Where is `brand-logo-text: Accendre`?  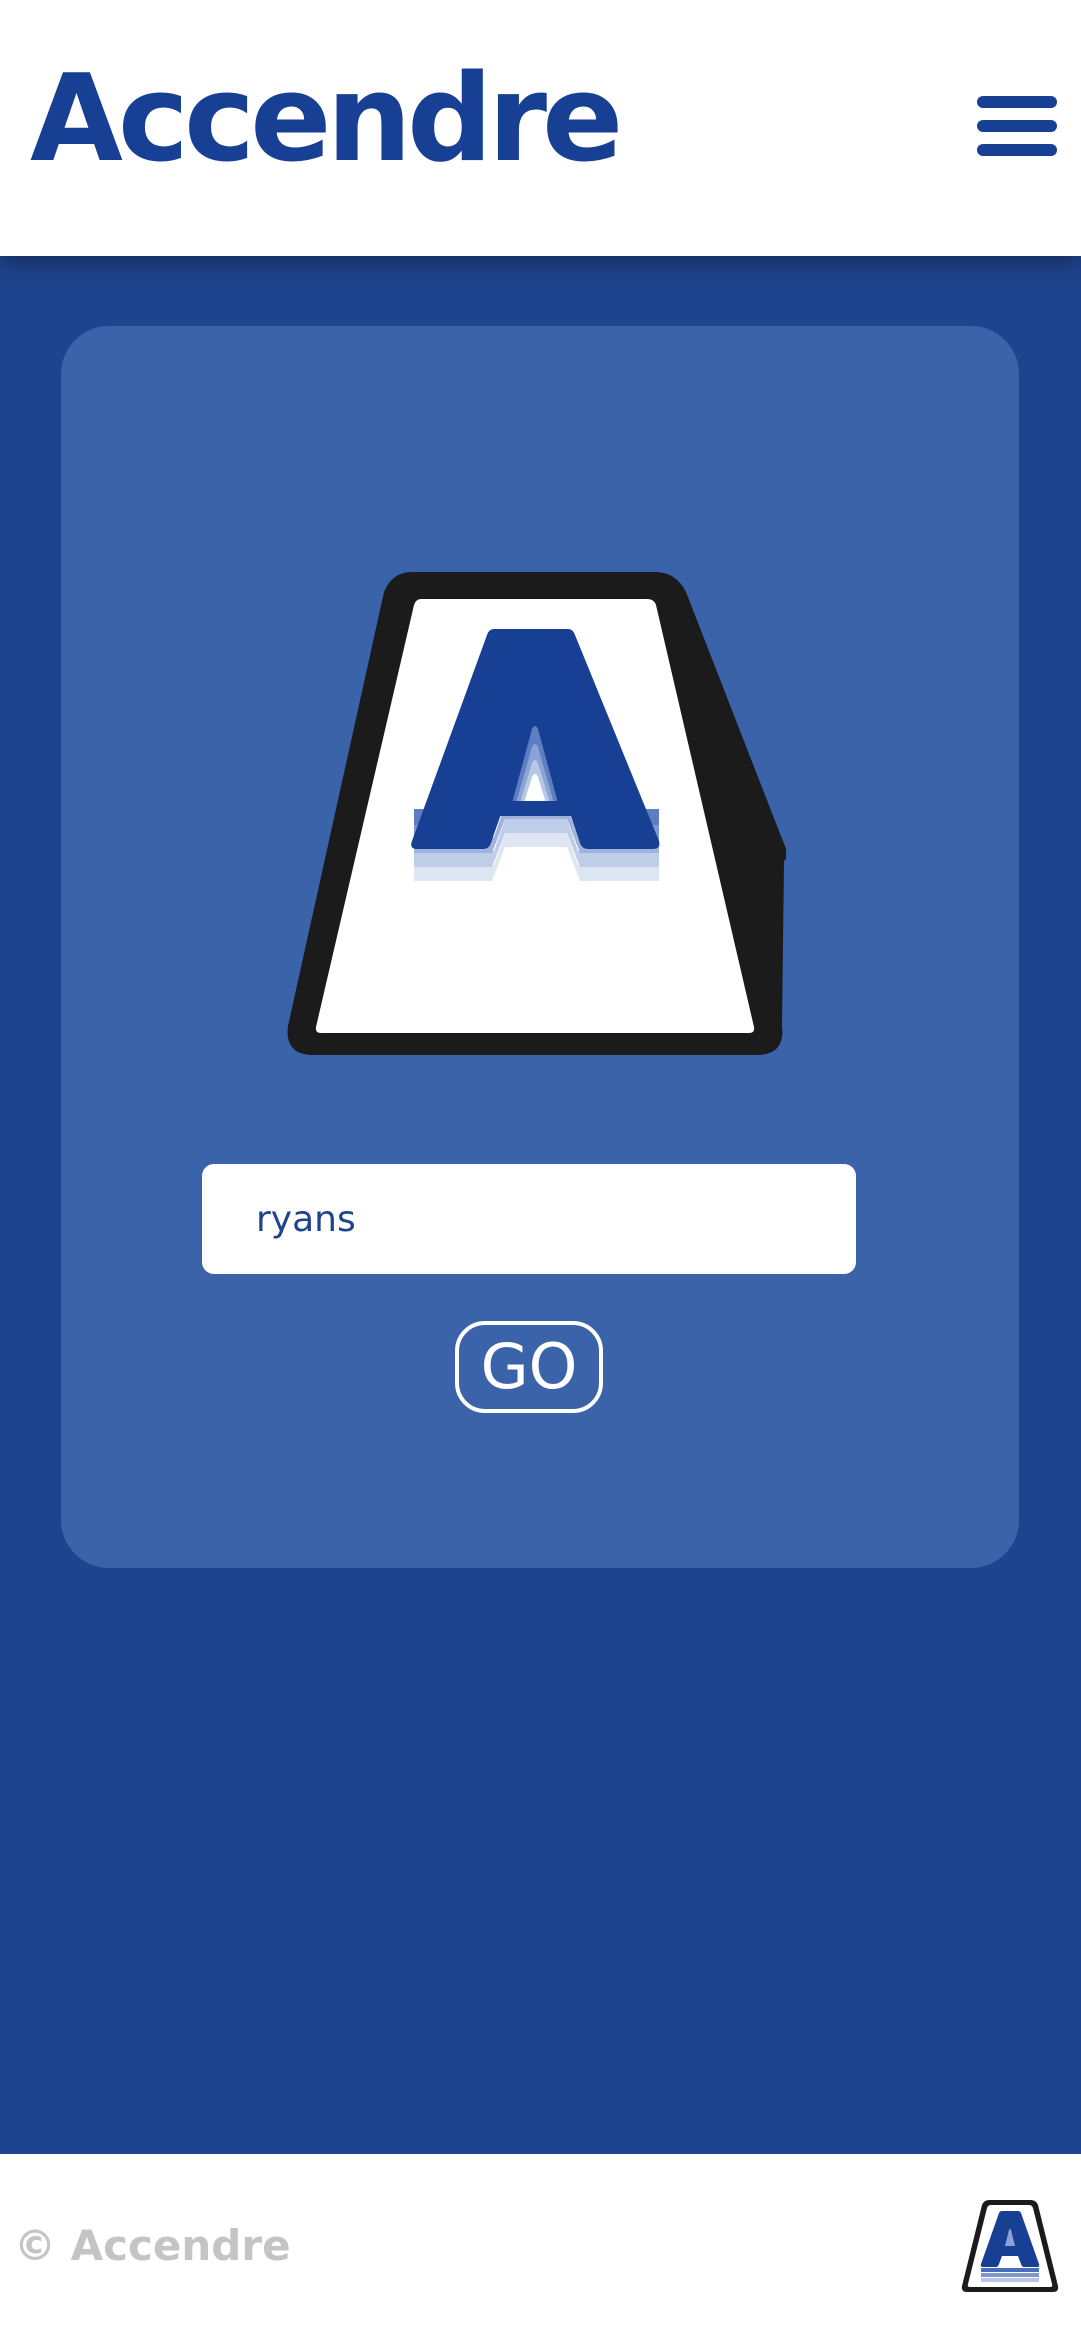
brand-logo-text: Accendre is located at coordinates (326, 120).